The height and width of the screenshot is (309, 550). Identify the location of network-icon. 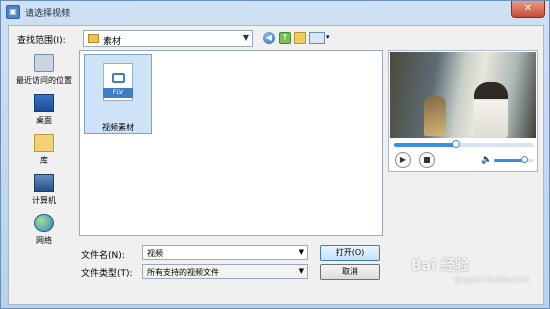
(44, 223).